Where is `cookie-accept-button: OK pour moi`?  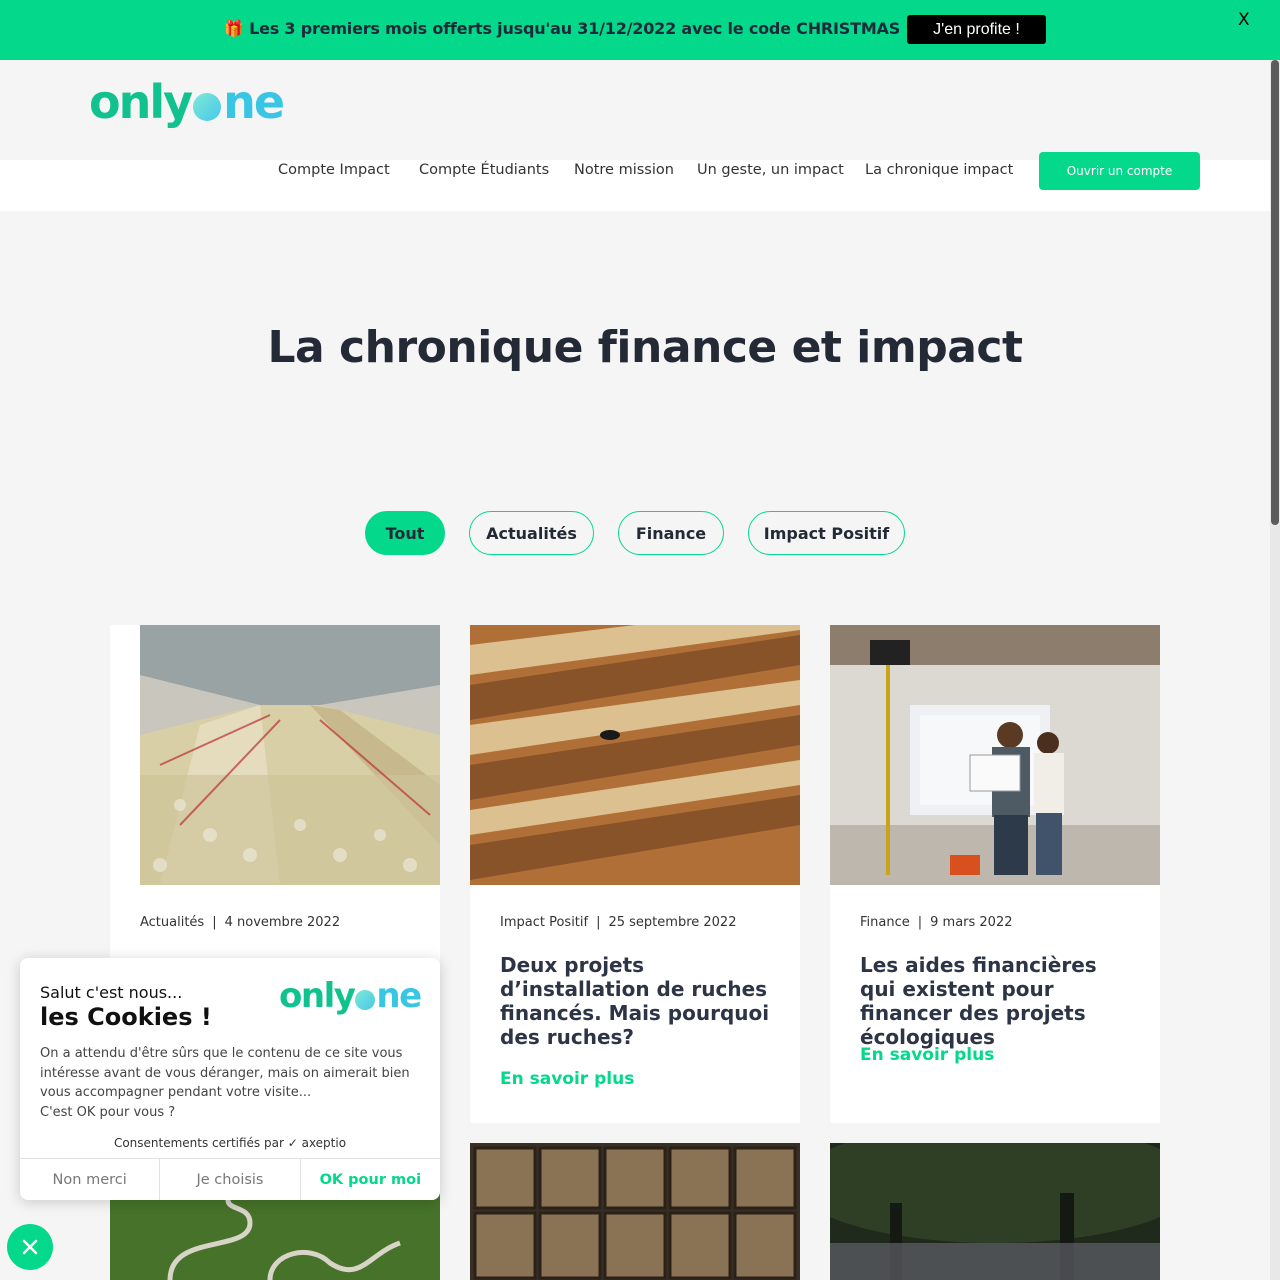 cookie-accept-button: OK pour moi is located at coordinates (370, 1179).